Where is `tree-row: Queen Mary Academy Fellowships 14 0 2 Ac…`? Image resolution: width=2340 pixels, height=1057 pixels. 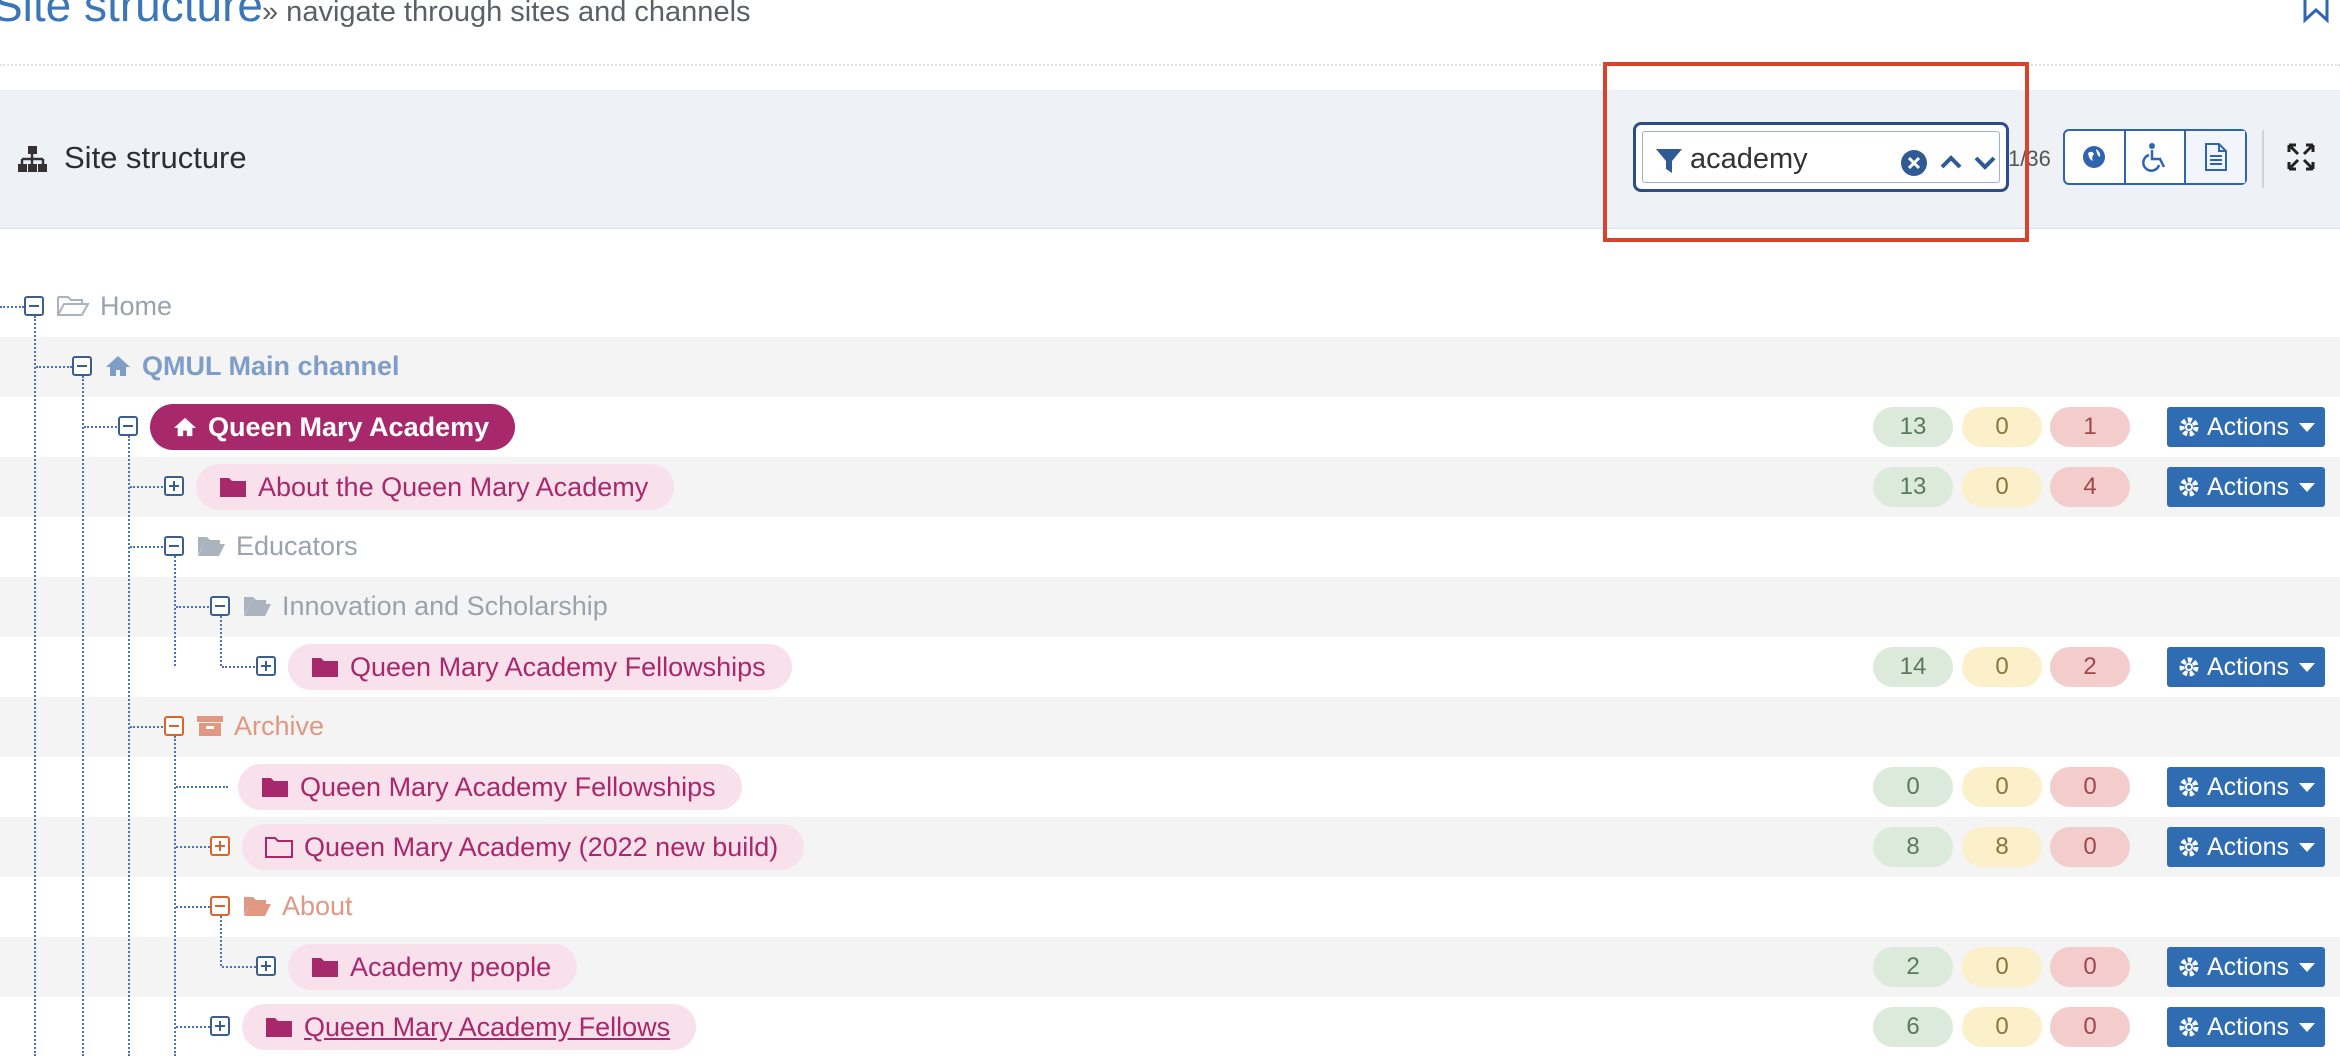
tree-row: Queen Mary Academy Fellowships 14 0 2 Ac… is located at coordinates (1170, 667).